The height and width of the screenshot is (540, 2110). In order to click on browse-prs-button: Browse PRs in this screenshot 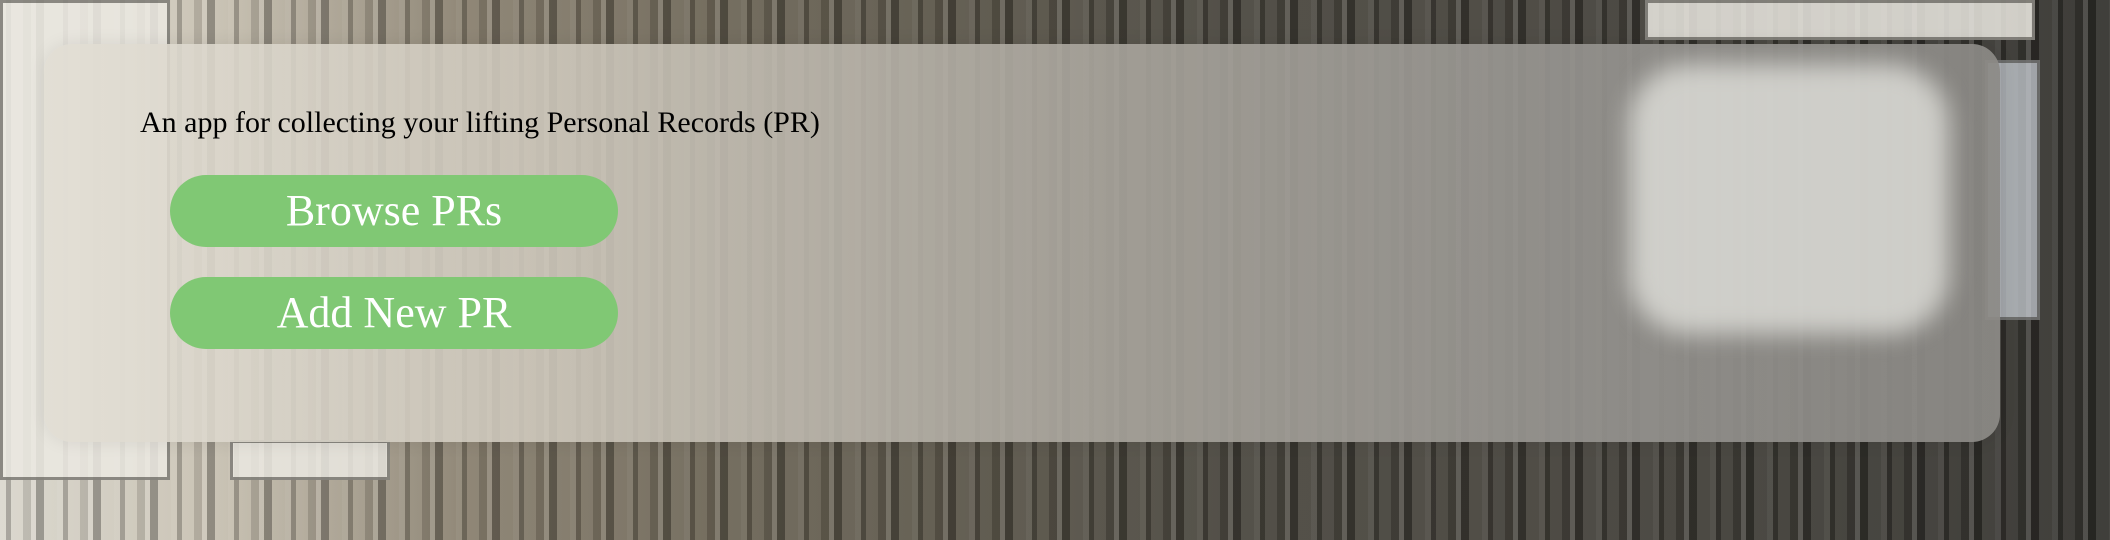, I will do `click(394, 211)`.